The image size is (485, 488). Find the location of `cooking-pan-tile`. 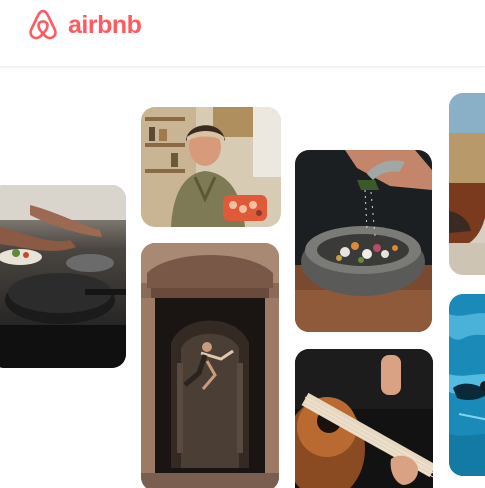

cooking-pan-tile is located at coordinates (63, 276).